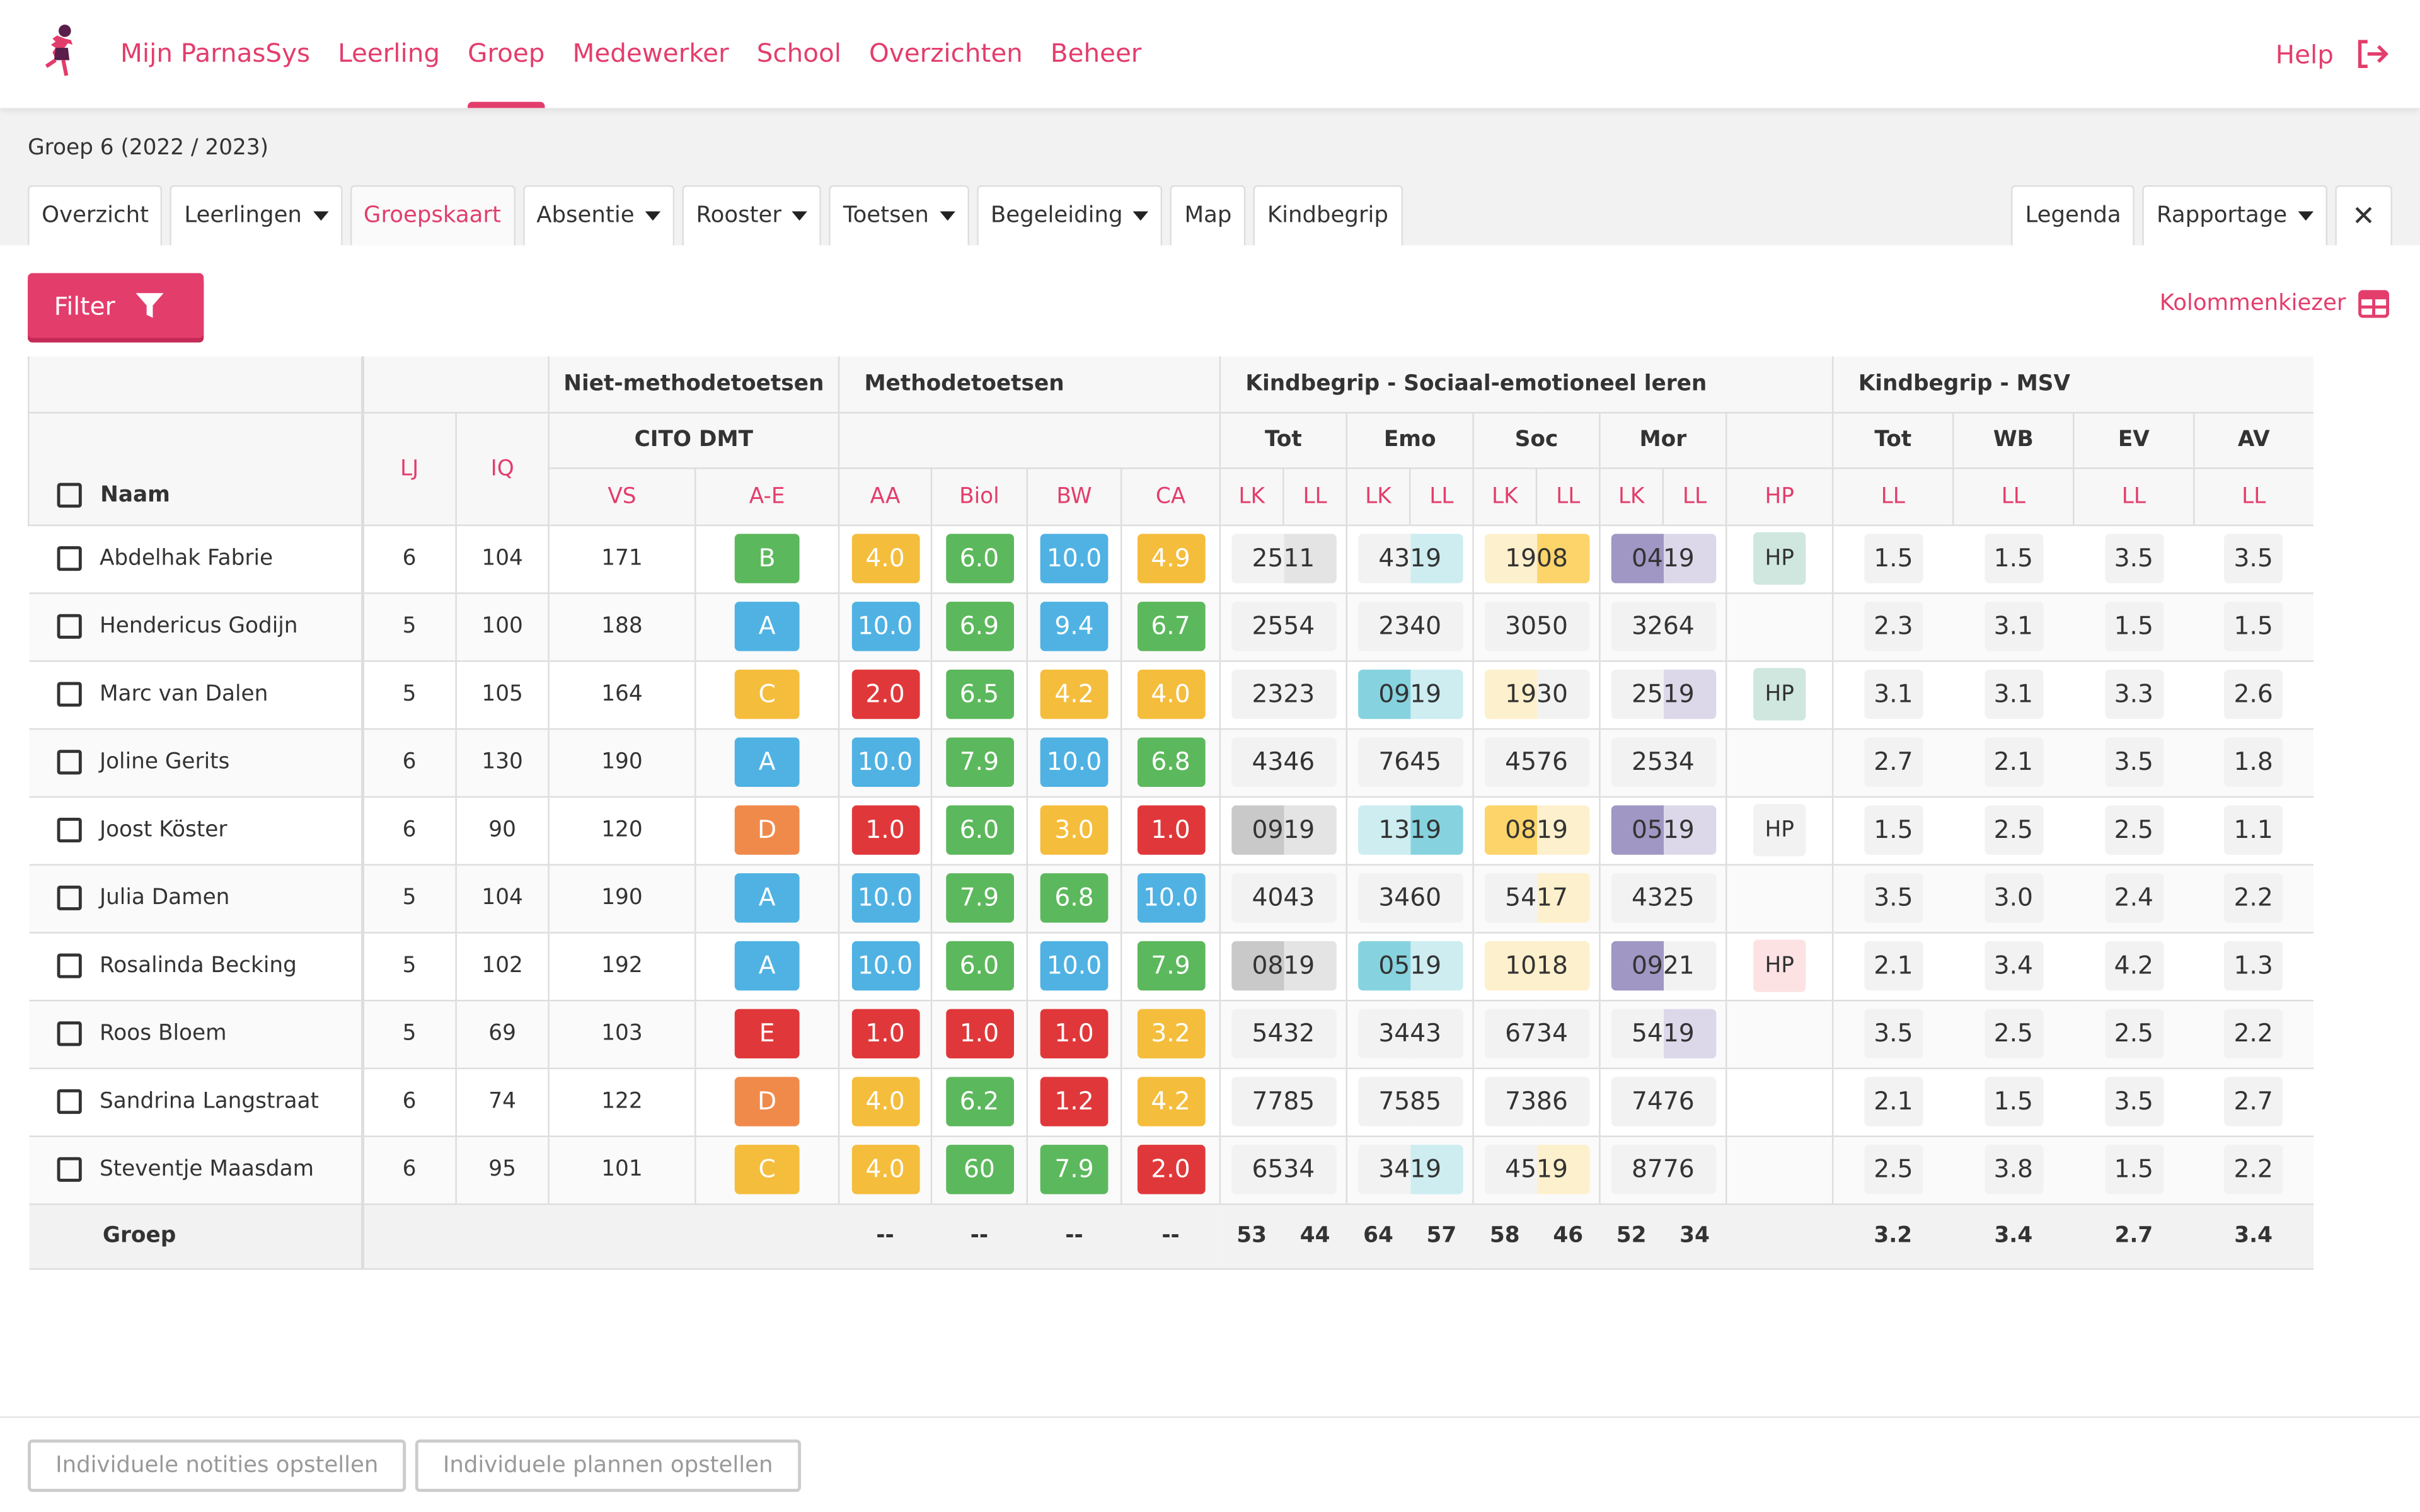 The height and width of the screenshot is (1512, 2420). I want to click on kindbegrip-score: 73, so click(1510, 1101).